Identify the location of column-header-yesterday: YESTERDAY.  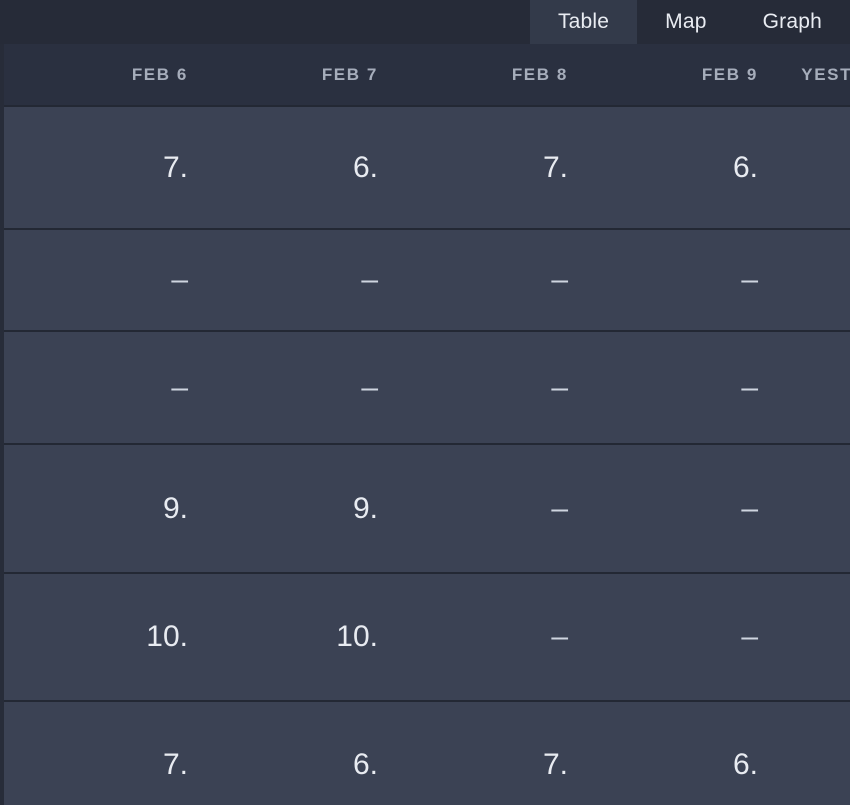
(815, 75).